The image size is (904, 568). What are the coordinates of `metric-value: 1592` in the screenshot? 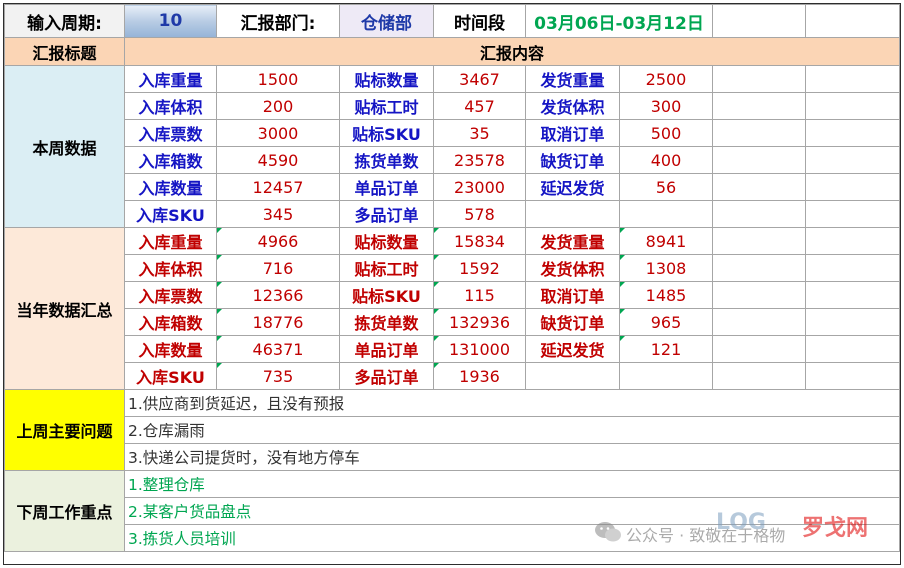 It's located at (479, 268).